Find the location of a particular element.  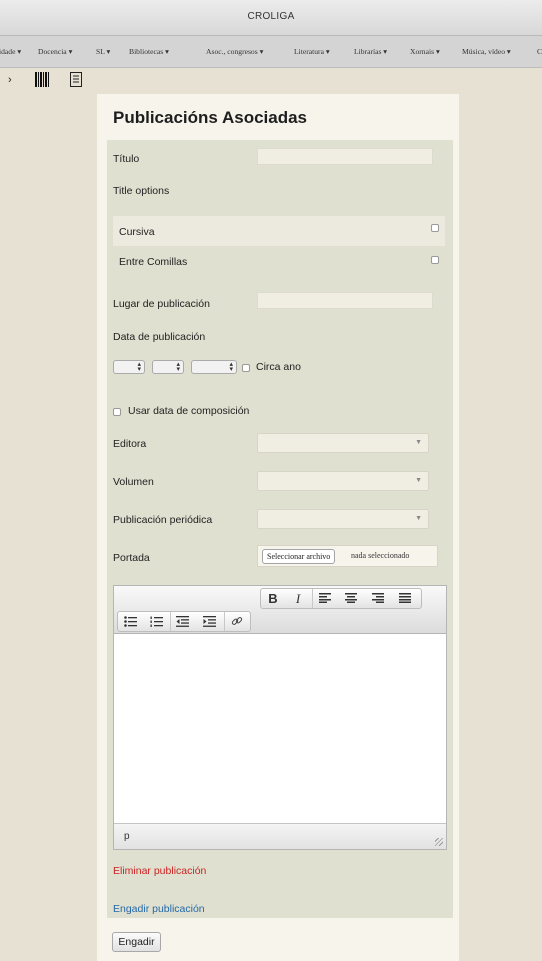

menu-item-idade: idade ▾ is located at coordinates (10, 51).